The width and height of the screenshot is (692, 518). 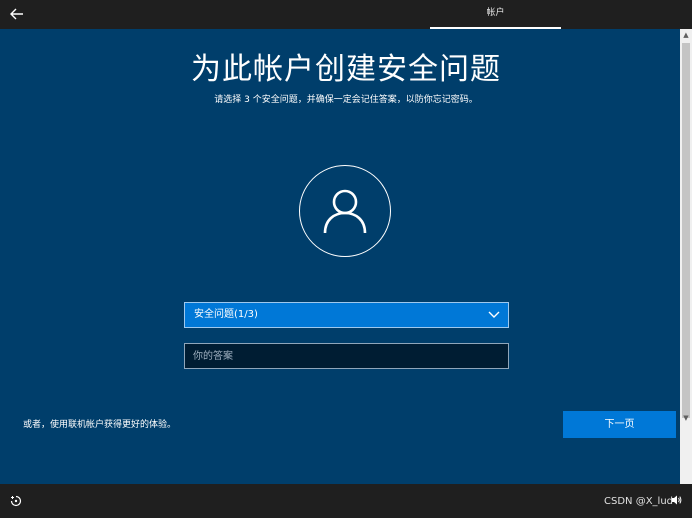 I want to click on top-bar: 帐户, so click(x=346, y=14).